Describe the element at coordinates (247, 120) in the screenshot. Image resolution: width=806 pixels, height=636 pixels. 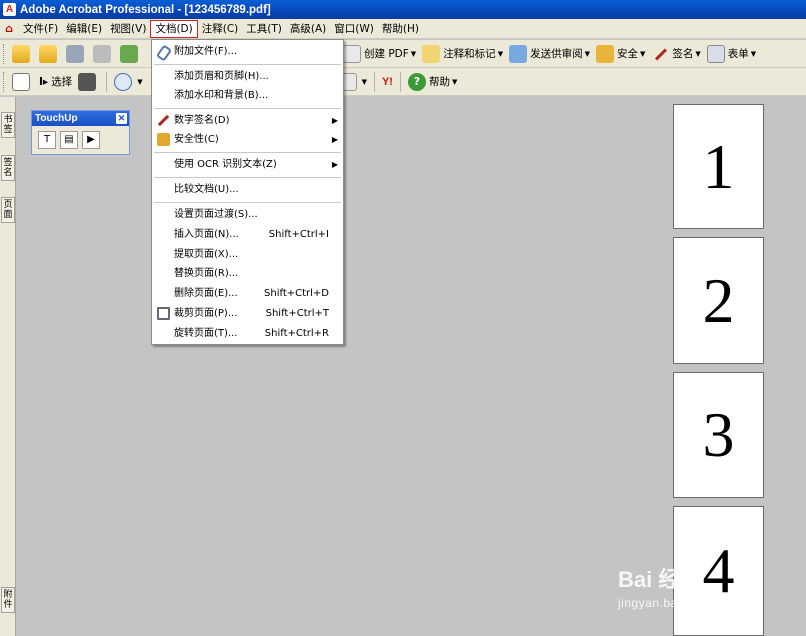
I see `menu-digital-signature: 数字签名(D) ▶` at that location.